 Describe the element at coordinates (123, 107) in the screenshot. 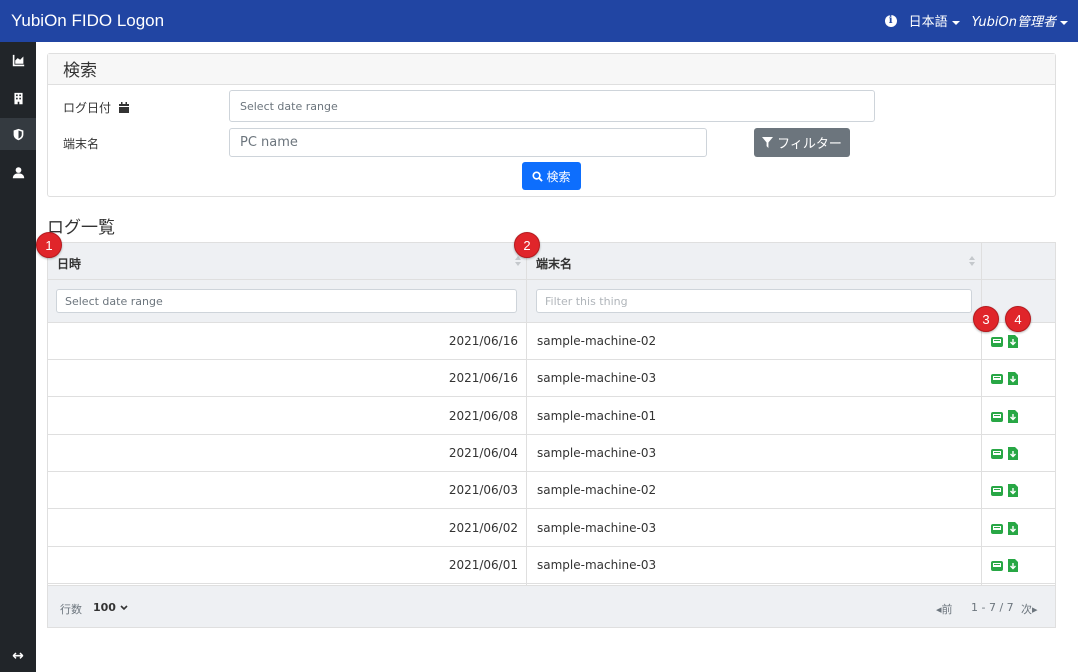

I see `calendar-icon` at that location.